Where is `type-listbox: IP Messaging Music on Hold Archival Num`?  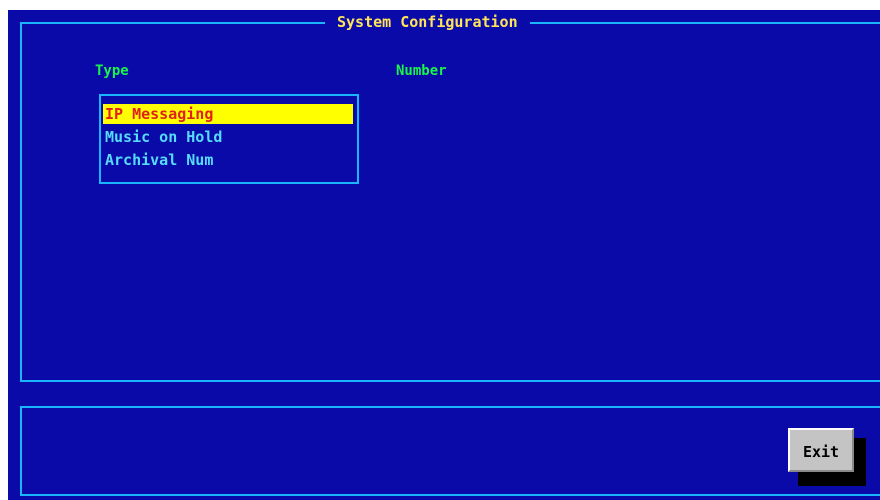 type-listbox: IP Messaging Music on Hold Archival Num is located at coordinates (229, 139).